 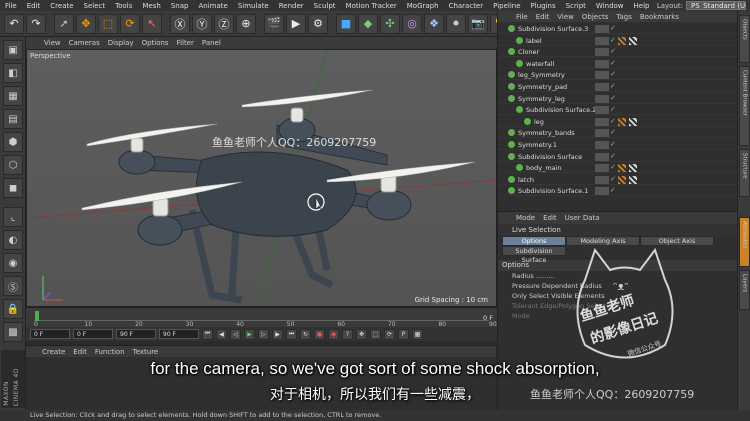 I want to click on end-frame-field: 90 F, so click(x=136, y=334).